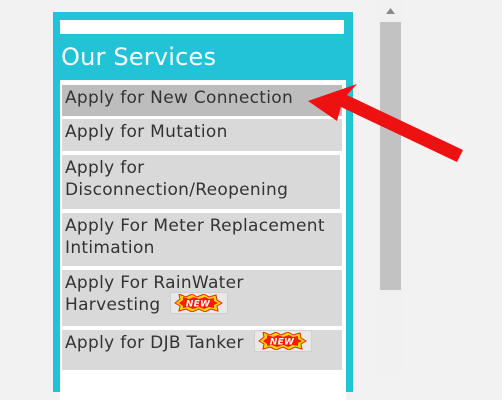 The height and width of the screenshot is (400, 502). I want to click on menu-item-meter-replacement: Apply For Meter Replacement Intimation, so click(202, 239).